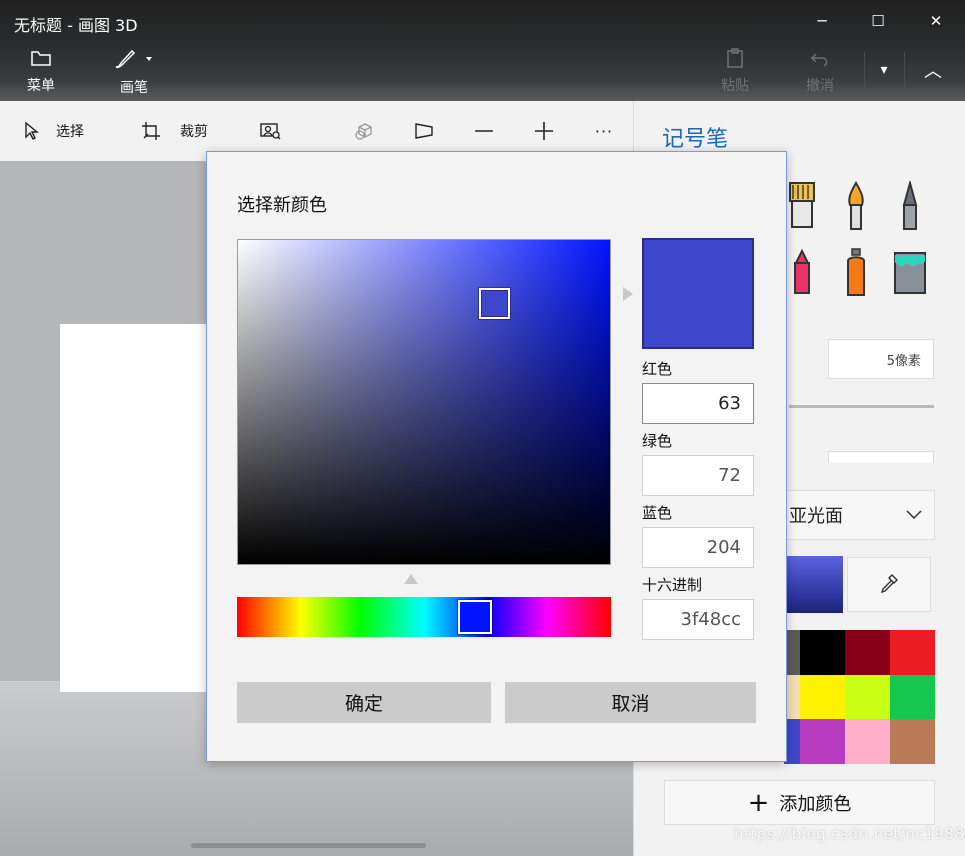 This screenshot has width=965, height=856. What do you see at coordinates (884, 70) in the screenshot?
I see `more-dropdown-button: ▾` at bounding box center [884, 70].